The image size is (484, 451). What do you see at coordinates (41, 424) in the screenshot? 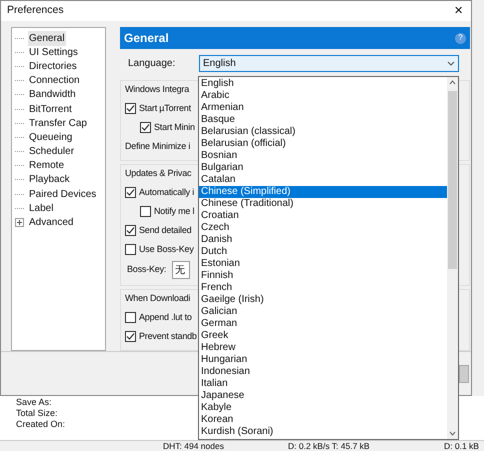
I see `detail-label: Created On:` at bounding box center [41, 424].